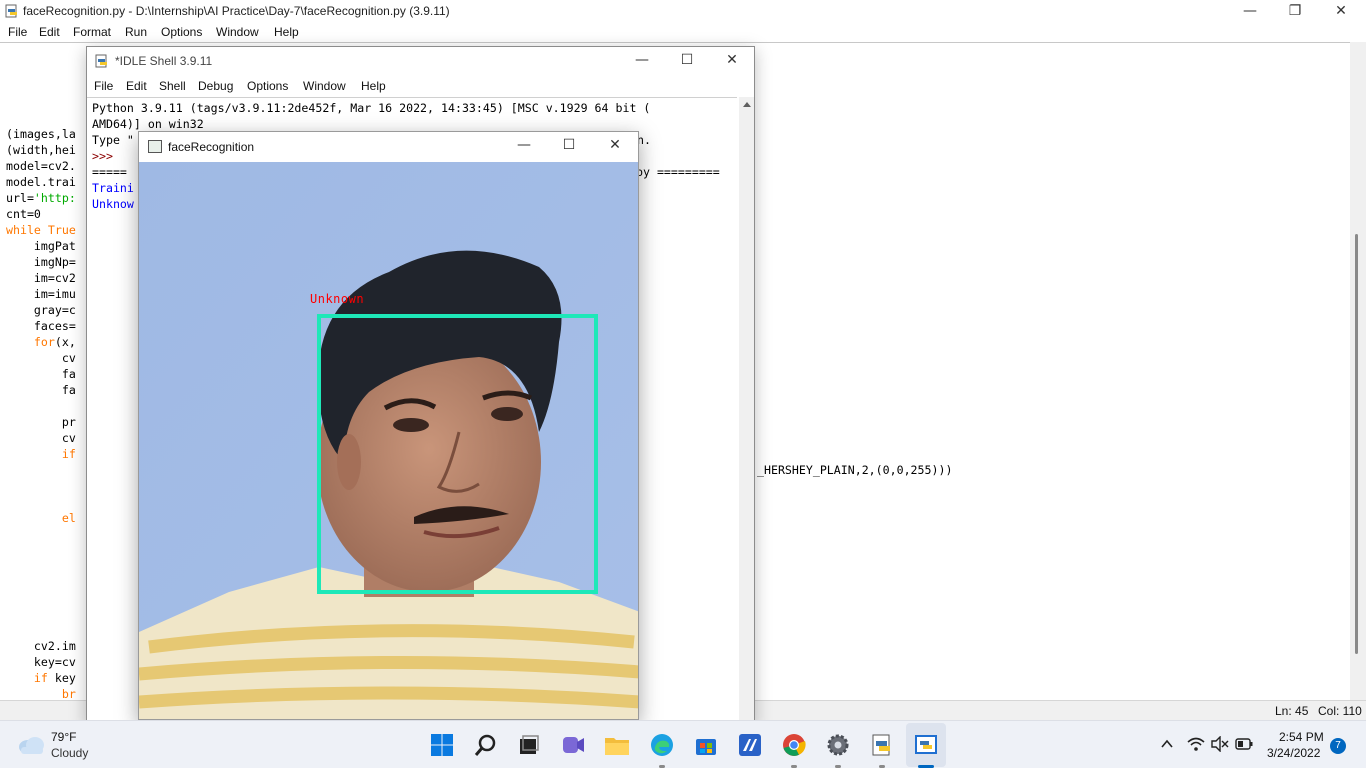  What do you see at coordinates (41, 646) in the screenshot?
I see `code-line: cv2.im` at bounding box center [41, 646].